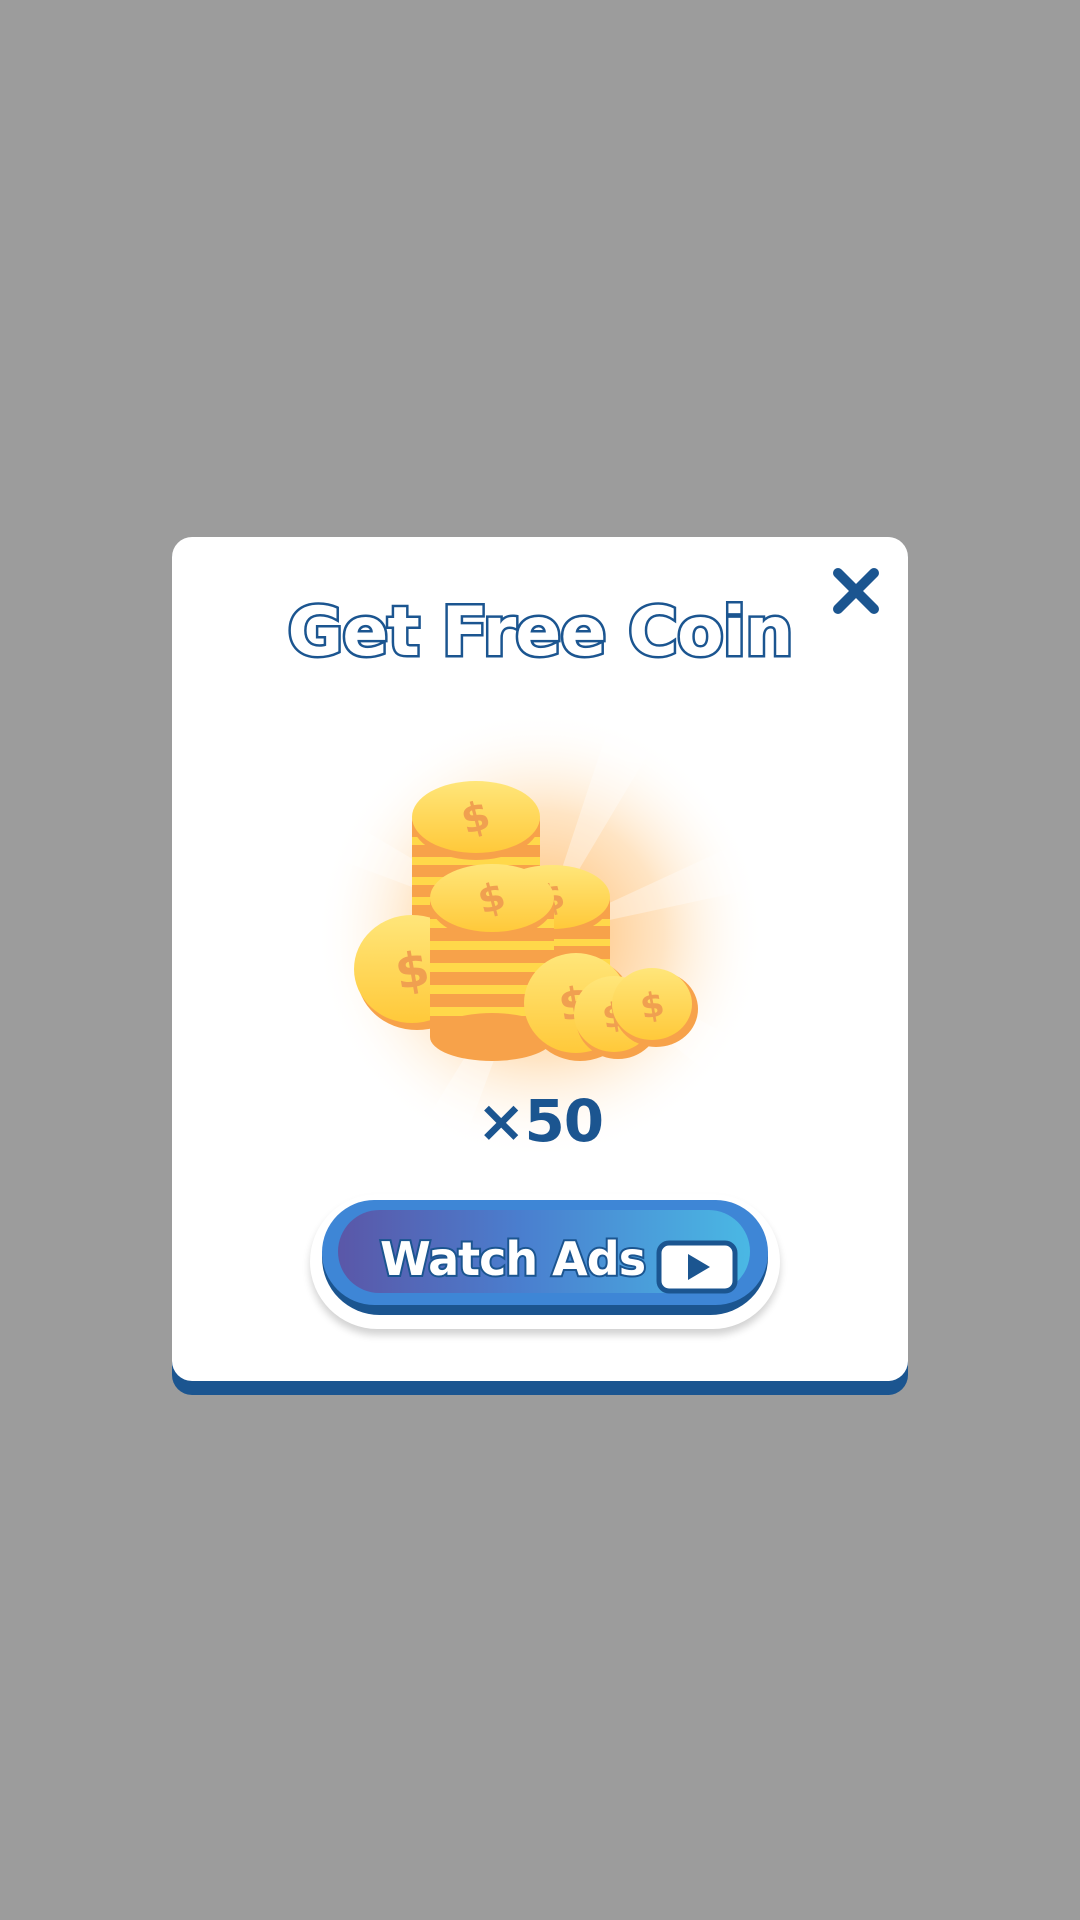 This screenshot has width=1080, height=1920. I want to click on watch-ads-button-border: Watch Ads, so click(545, 1257).